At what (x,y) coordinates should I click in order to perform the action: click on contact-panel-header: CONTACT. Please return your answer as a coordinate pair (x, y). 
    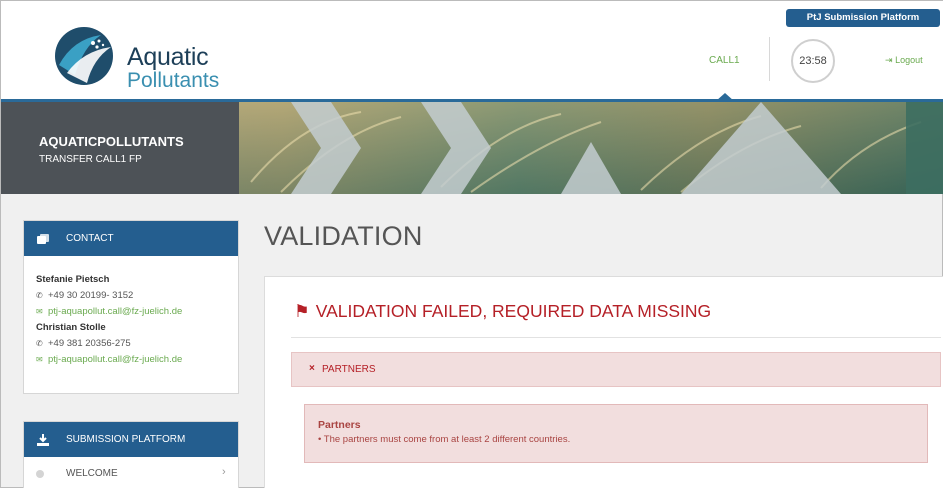
    Looking at the image, I should click on (131, 238).